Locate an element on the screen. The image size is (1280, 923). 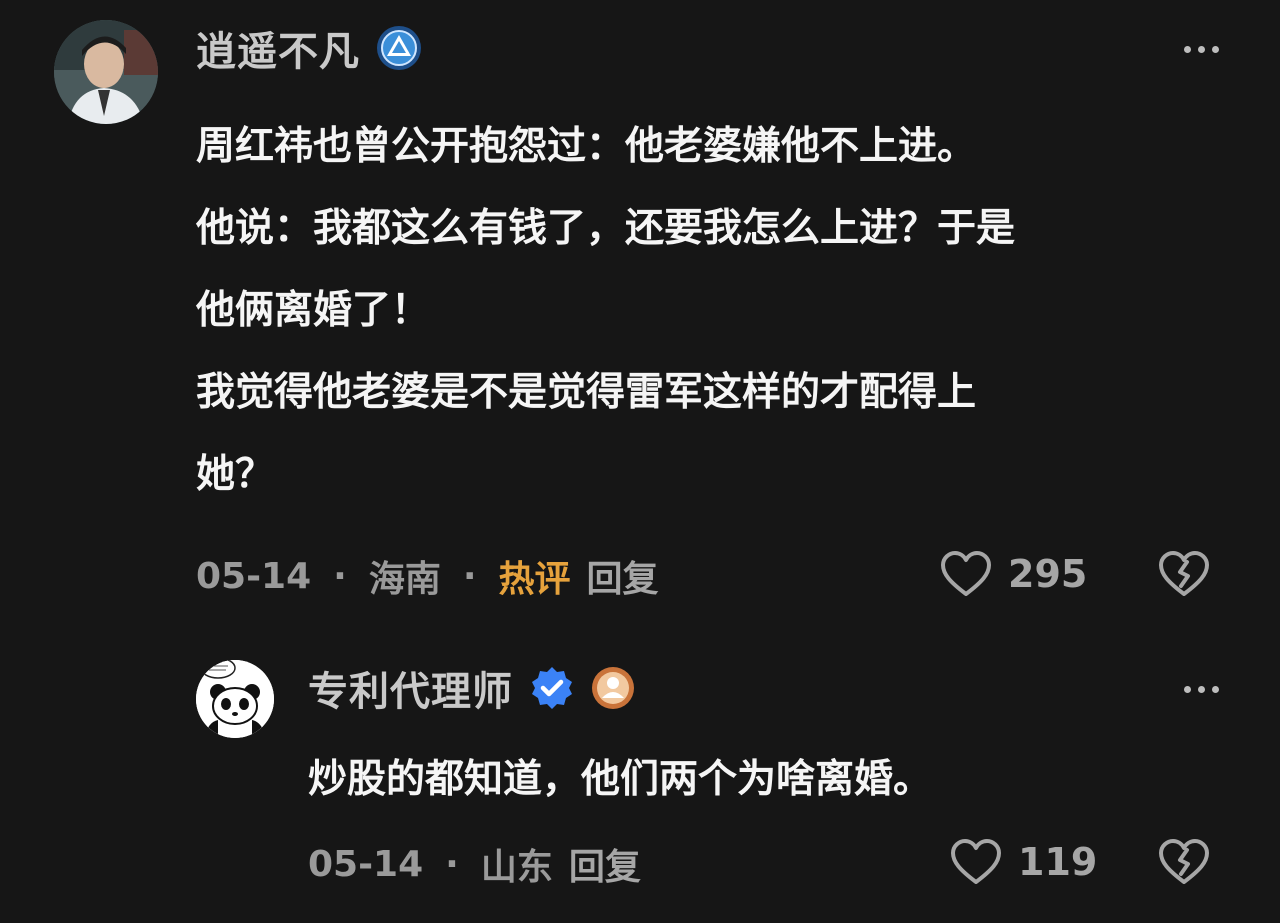
comment-line: 我觉得他老婆是不是觉得雷军这样的才配得上 is located at coordinates (586, 392).